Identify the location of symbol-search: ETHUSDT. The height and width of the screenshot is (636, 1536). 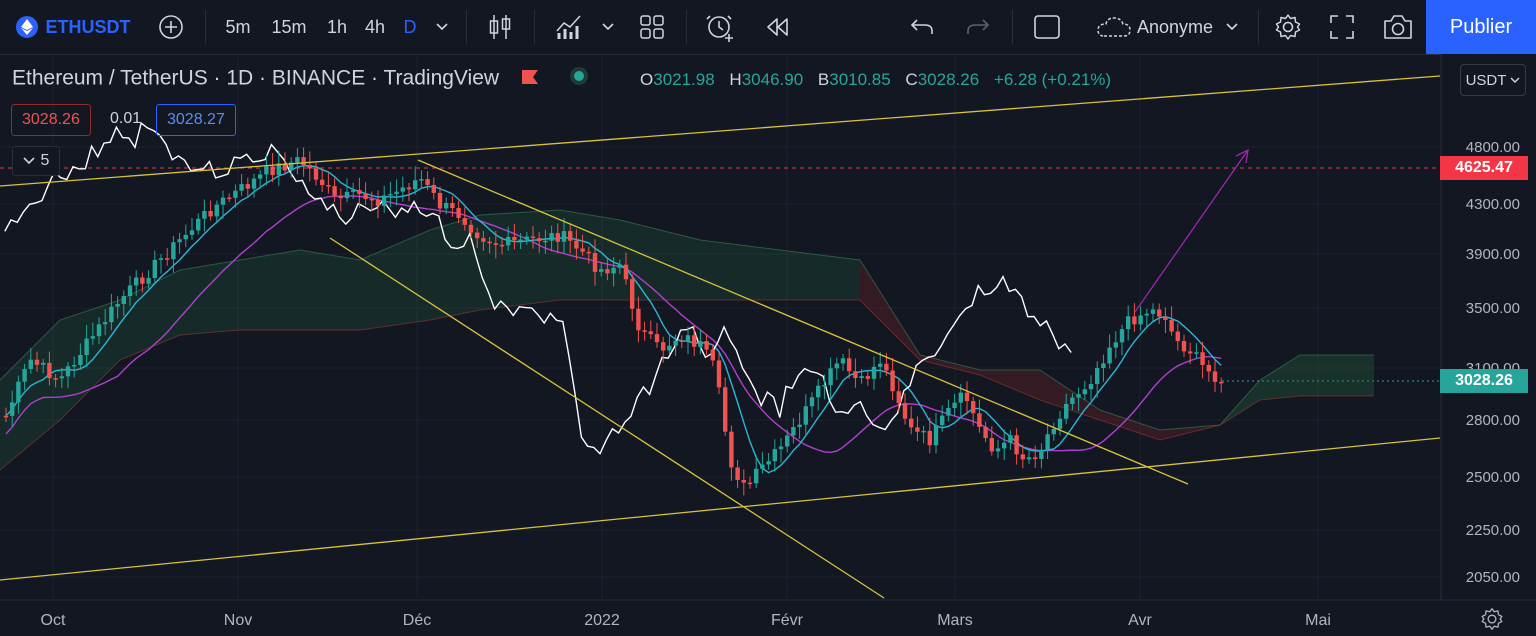
(73, 27).